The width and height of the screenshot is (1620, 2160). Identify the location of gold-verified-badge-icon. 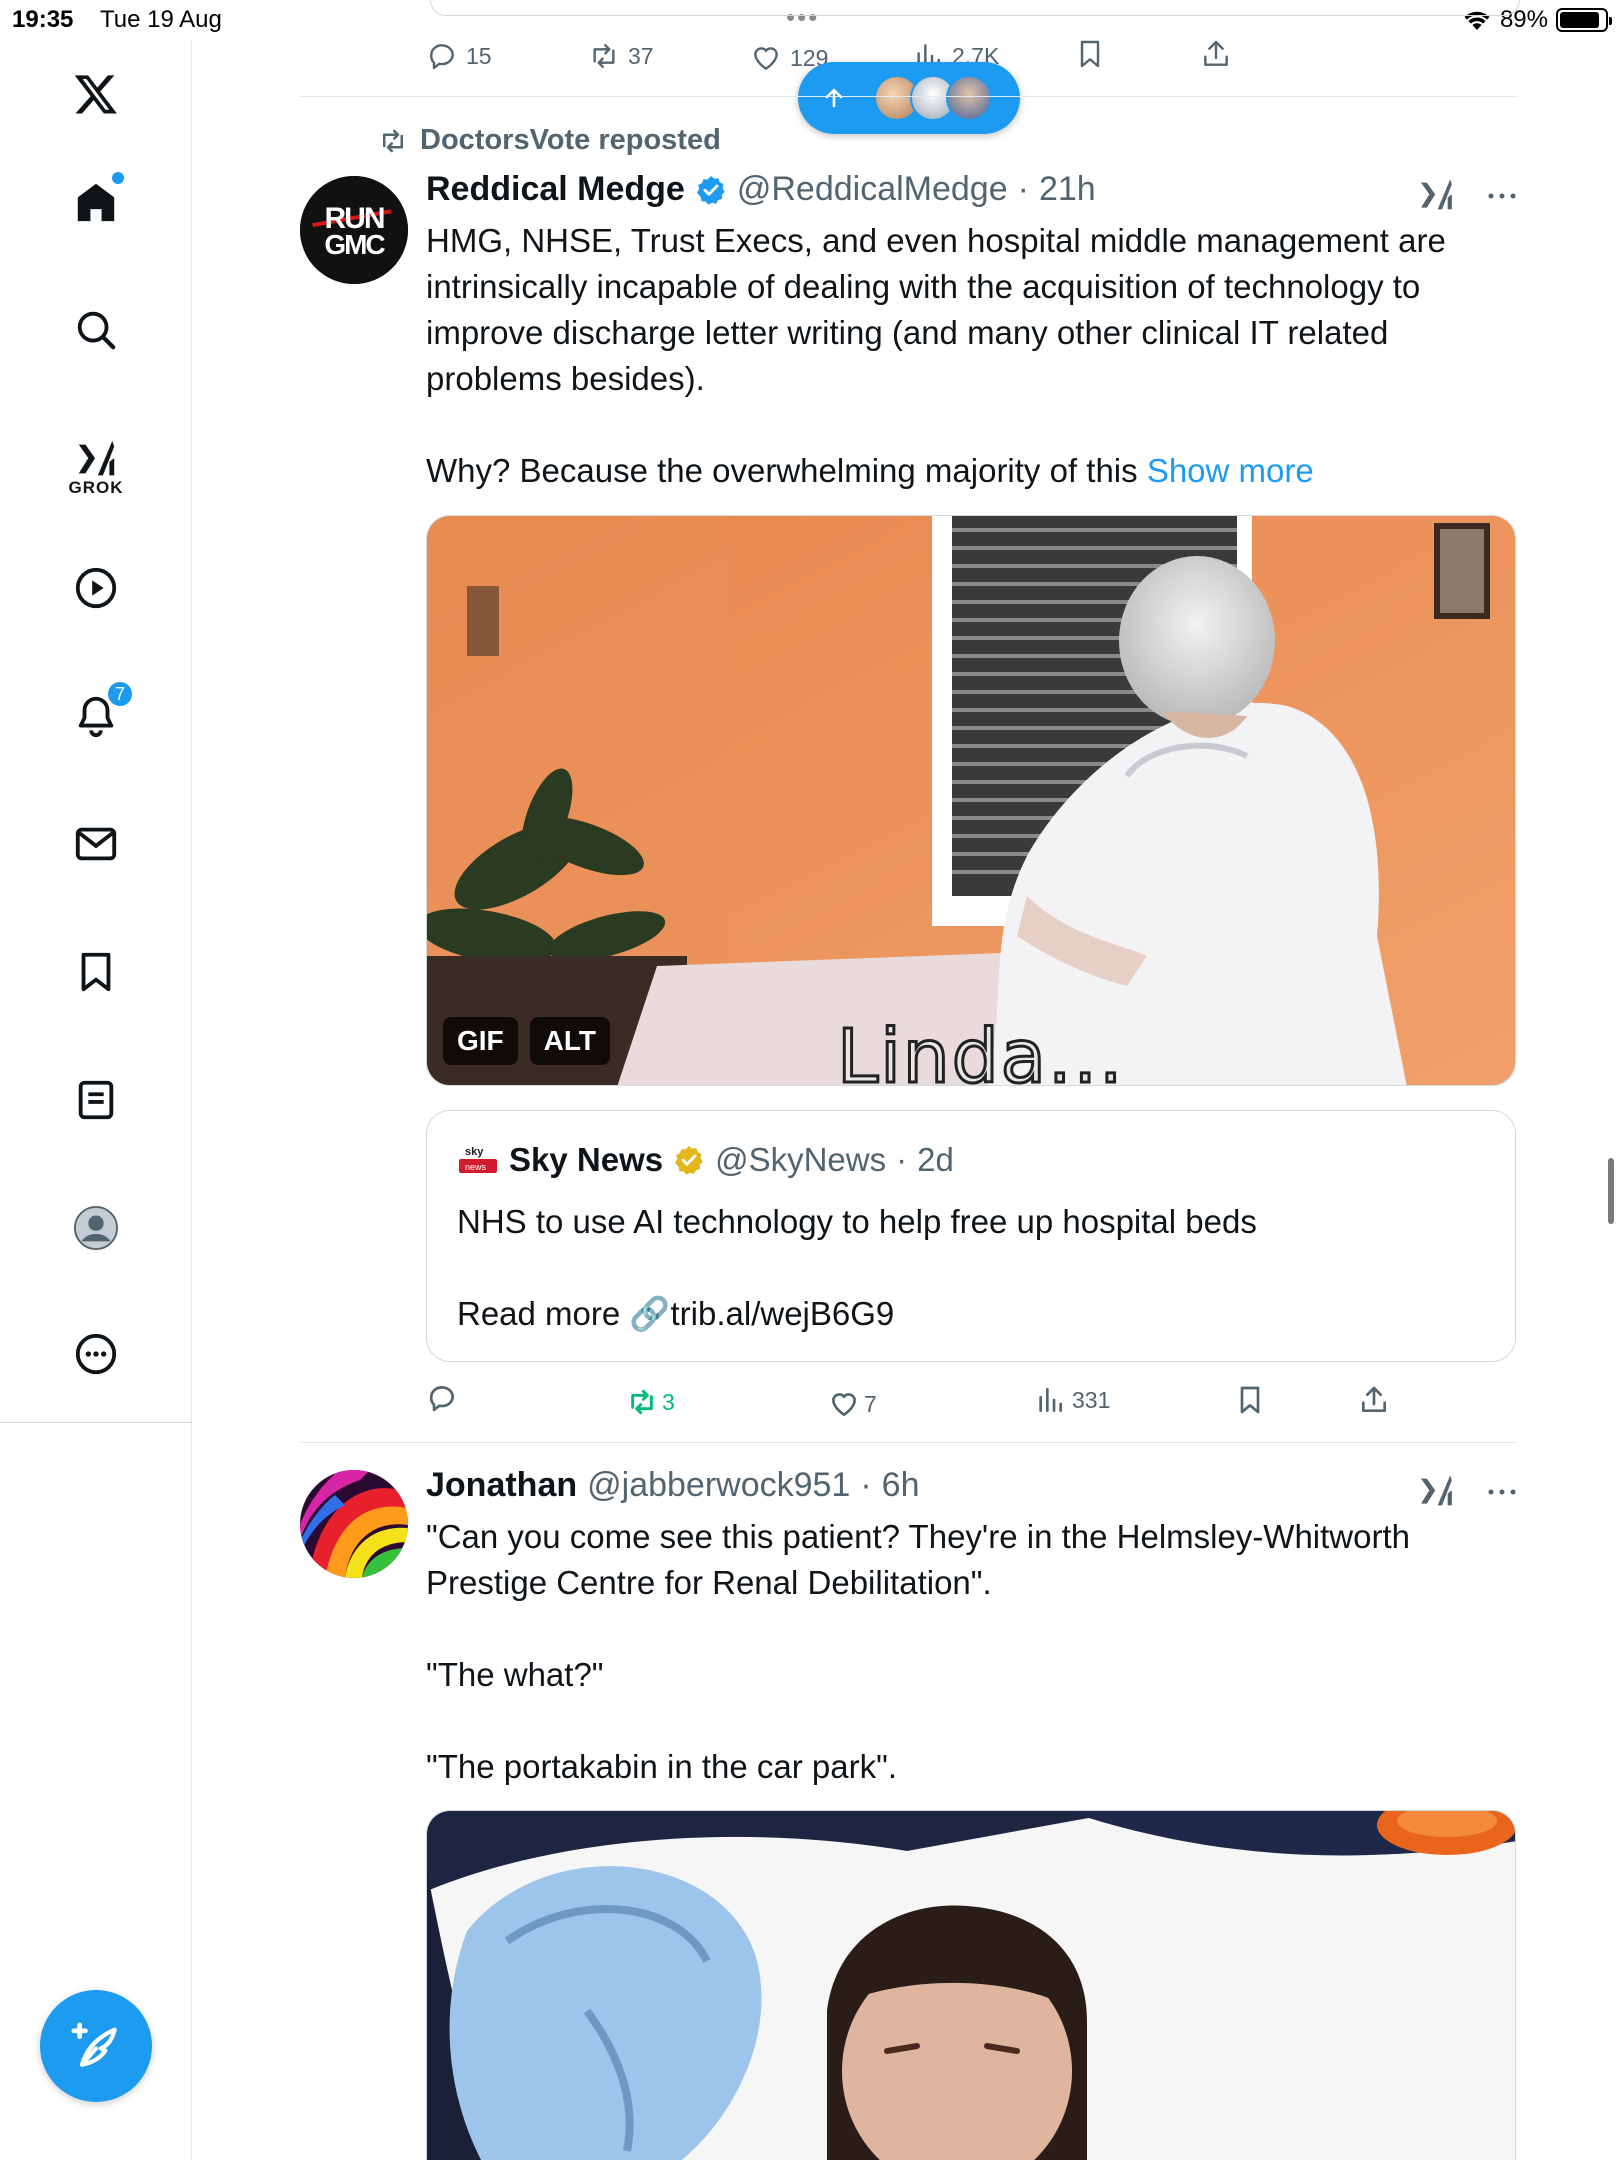
(689, 1160).